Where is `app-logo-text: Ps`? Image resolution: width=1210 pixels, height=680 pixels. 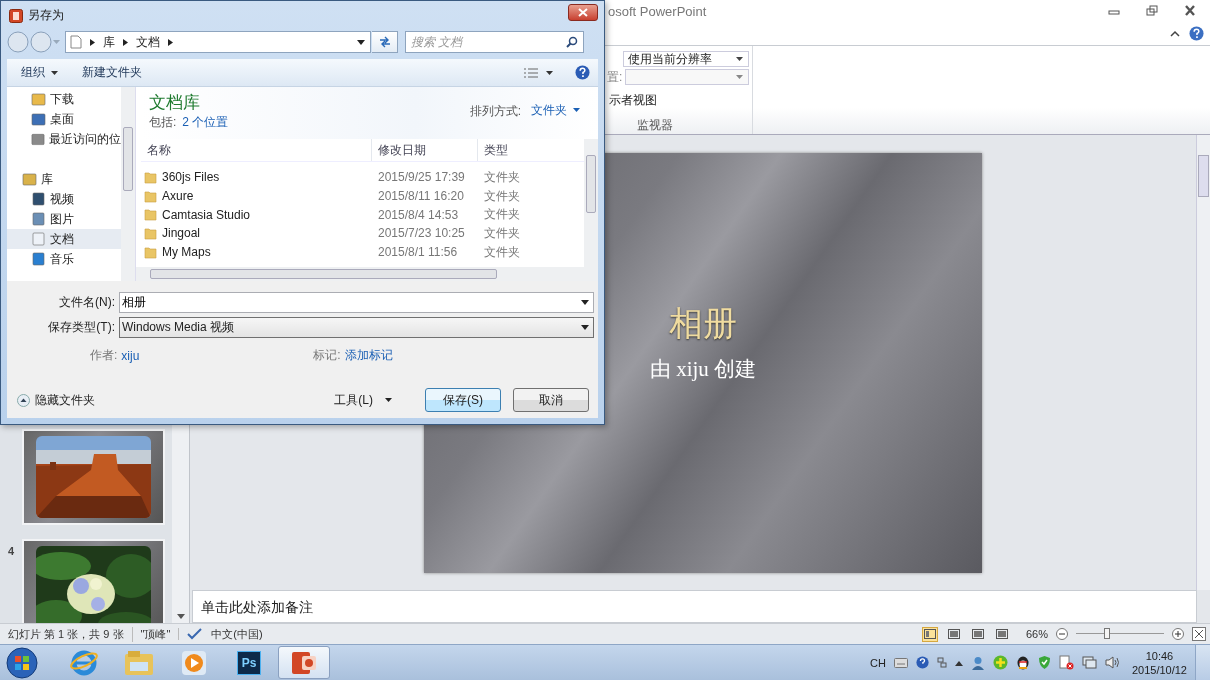
app-logo-text: Ps is located at coordinates (249, 662).